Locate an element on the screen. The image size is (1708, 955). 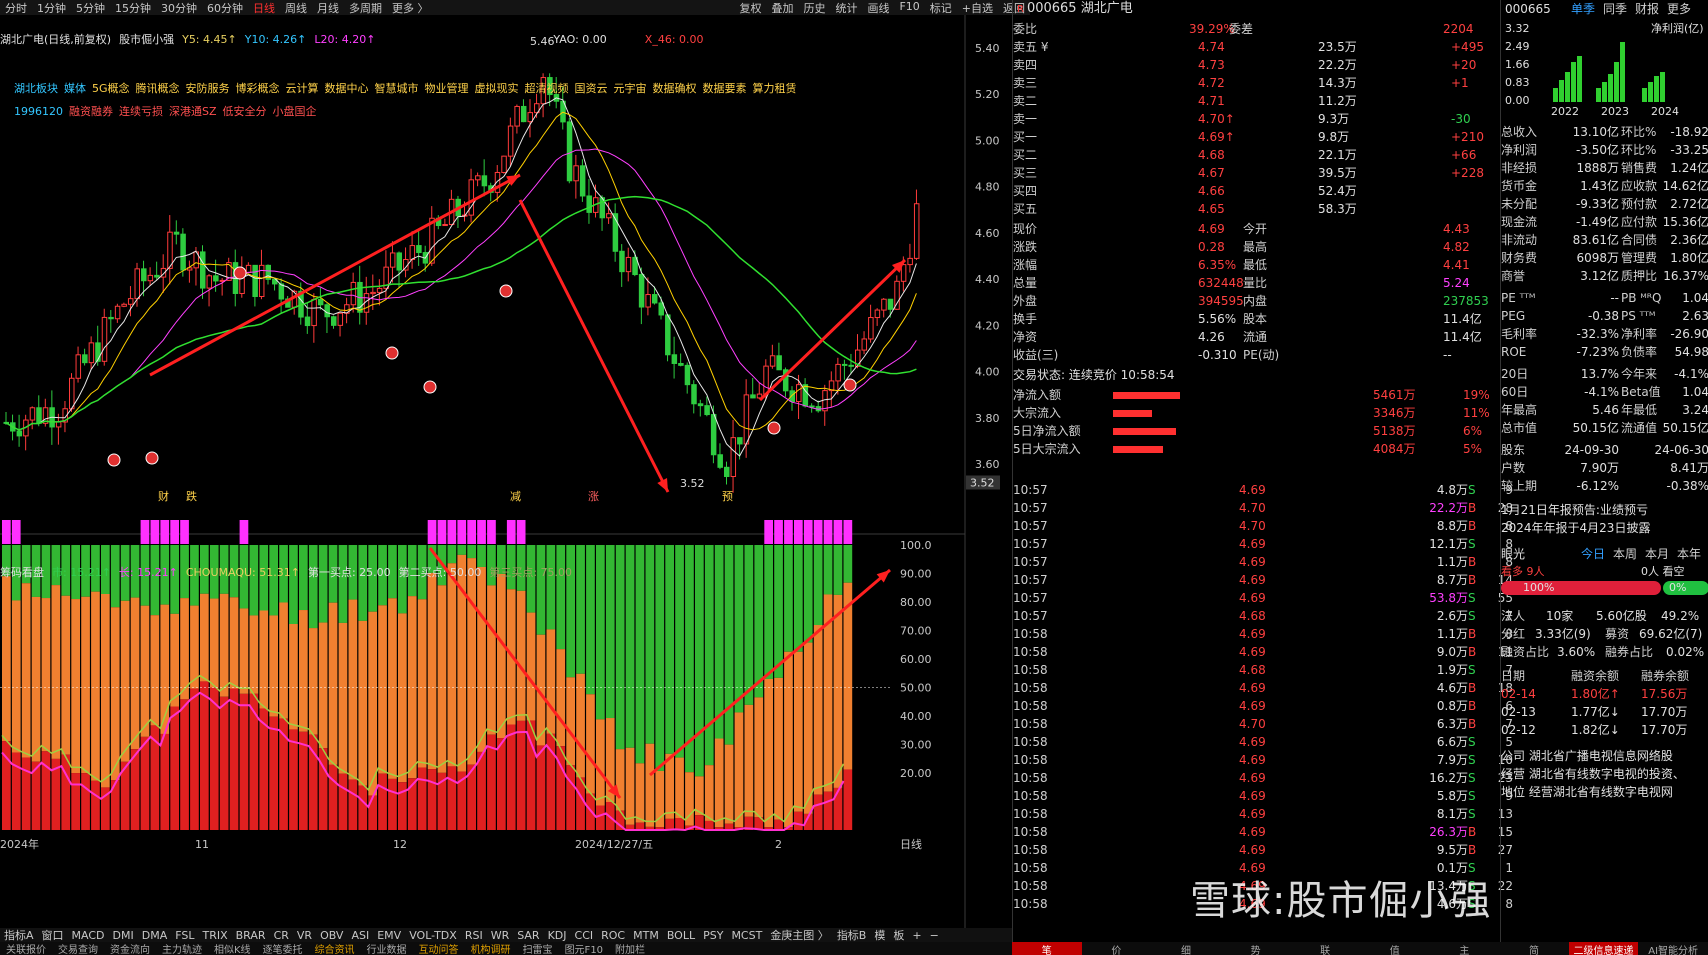
concept-tag: 低安全分 is located at coordinates (245, 111).